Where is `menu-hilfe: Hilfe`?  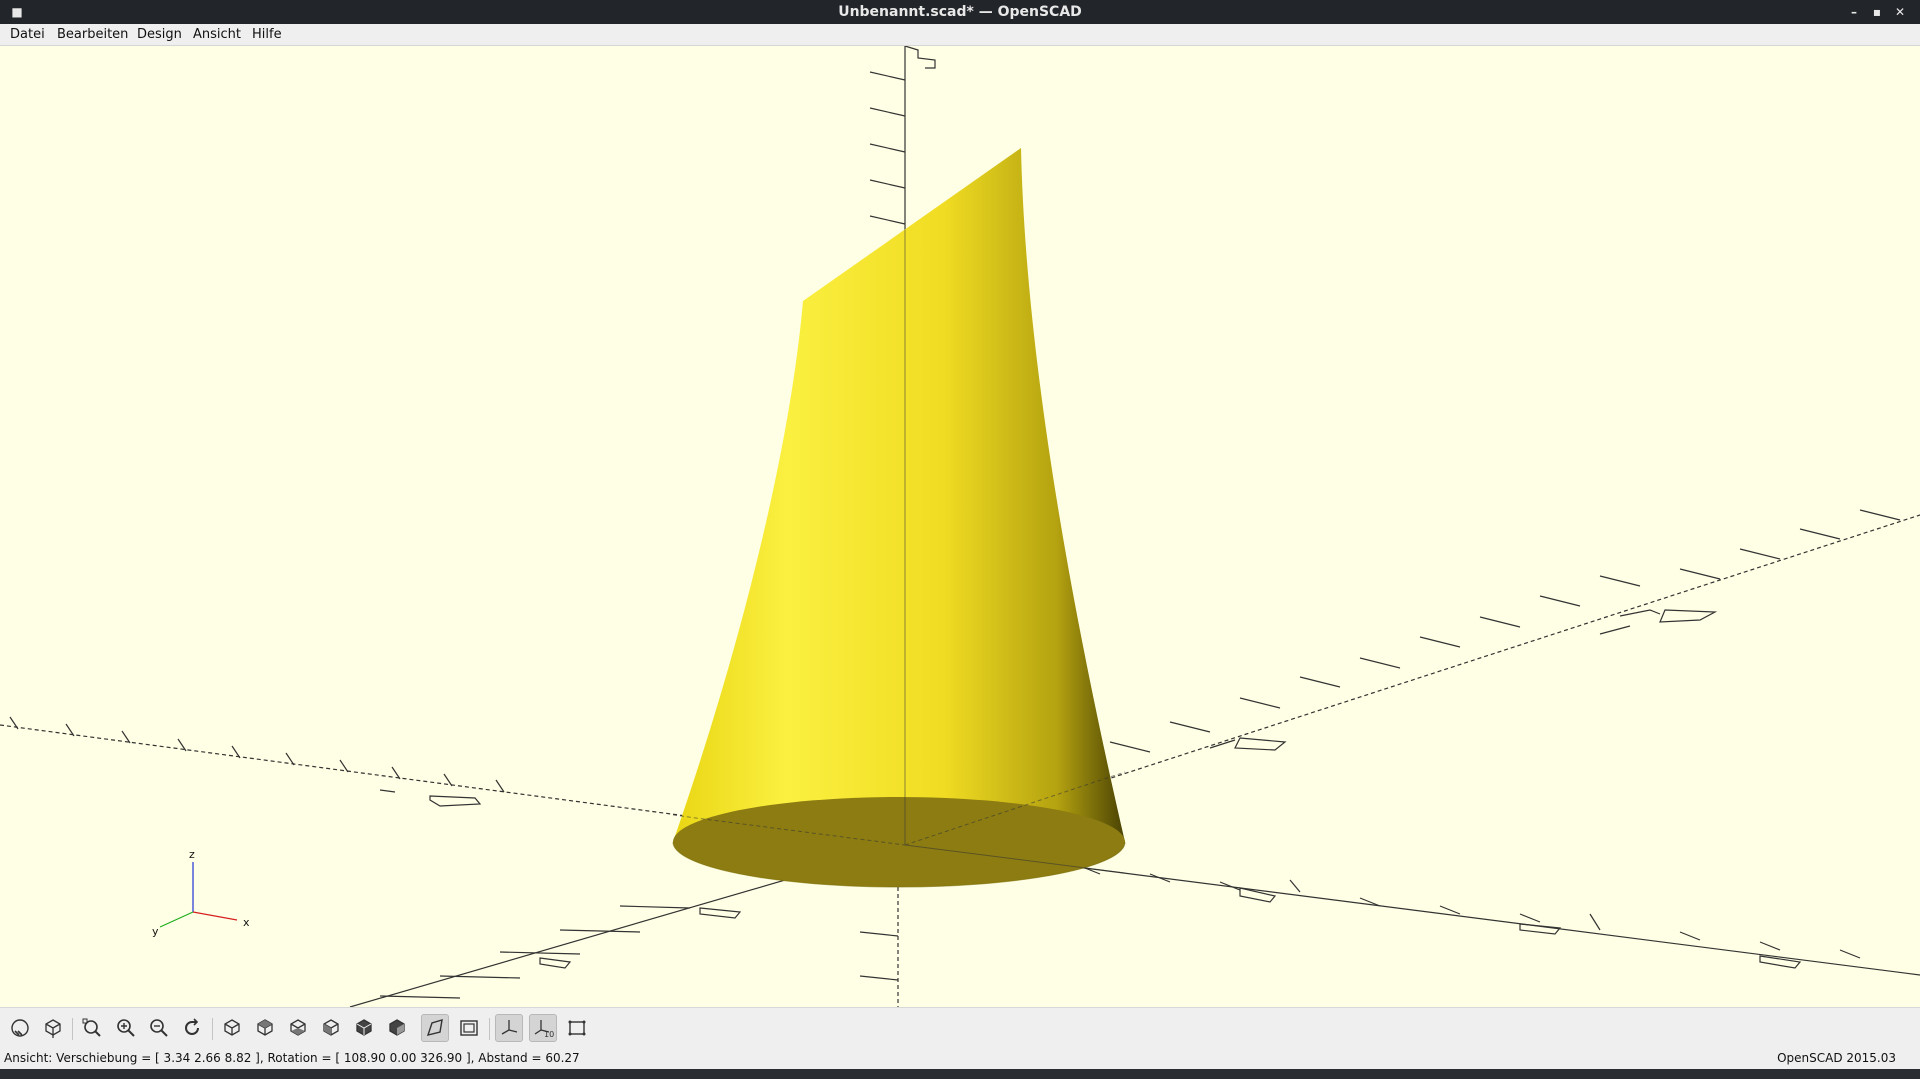
menu-hilfe: Hilfe is located at coordinates (267, 34).